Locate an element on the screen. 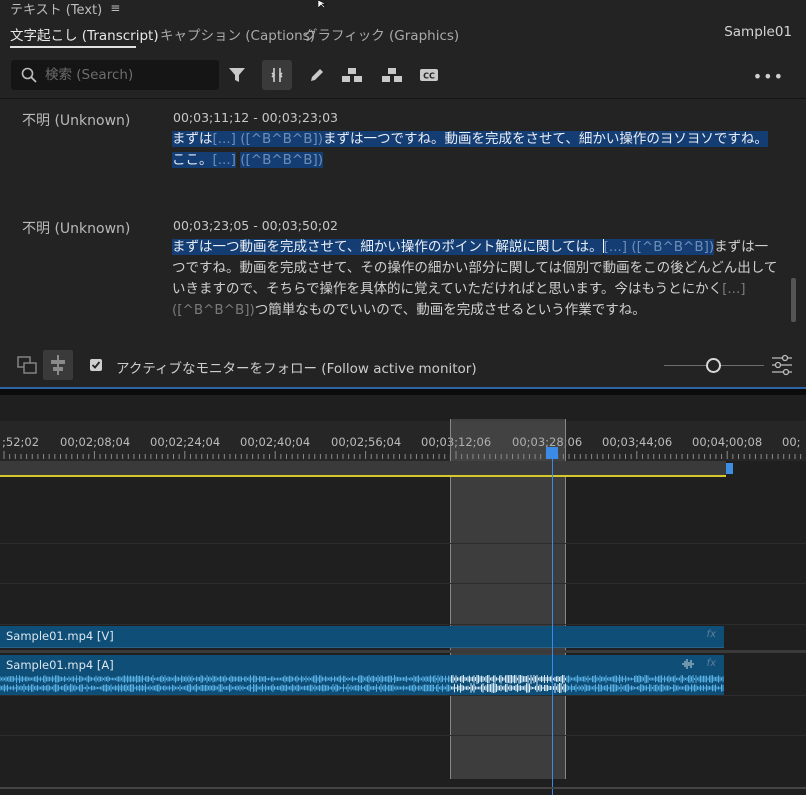 The height and width of the screenshot is (795, 806). transcript-toolbar: CC ••• is located at coordinates (403, 75).